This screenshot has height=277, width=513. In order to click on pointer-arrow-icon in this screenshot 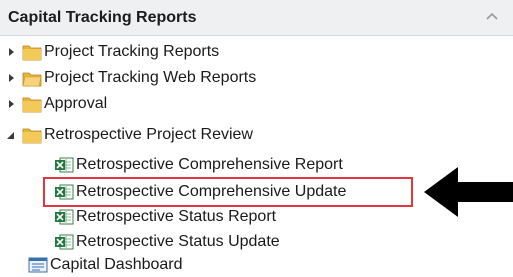, I will do `click(468, 192)`.